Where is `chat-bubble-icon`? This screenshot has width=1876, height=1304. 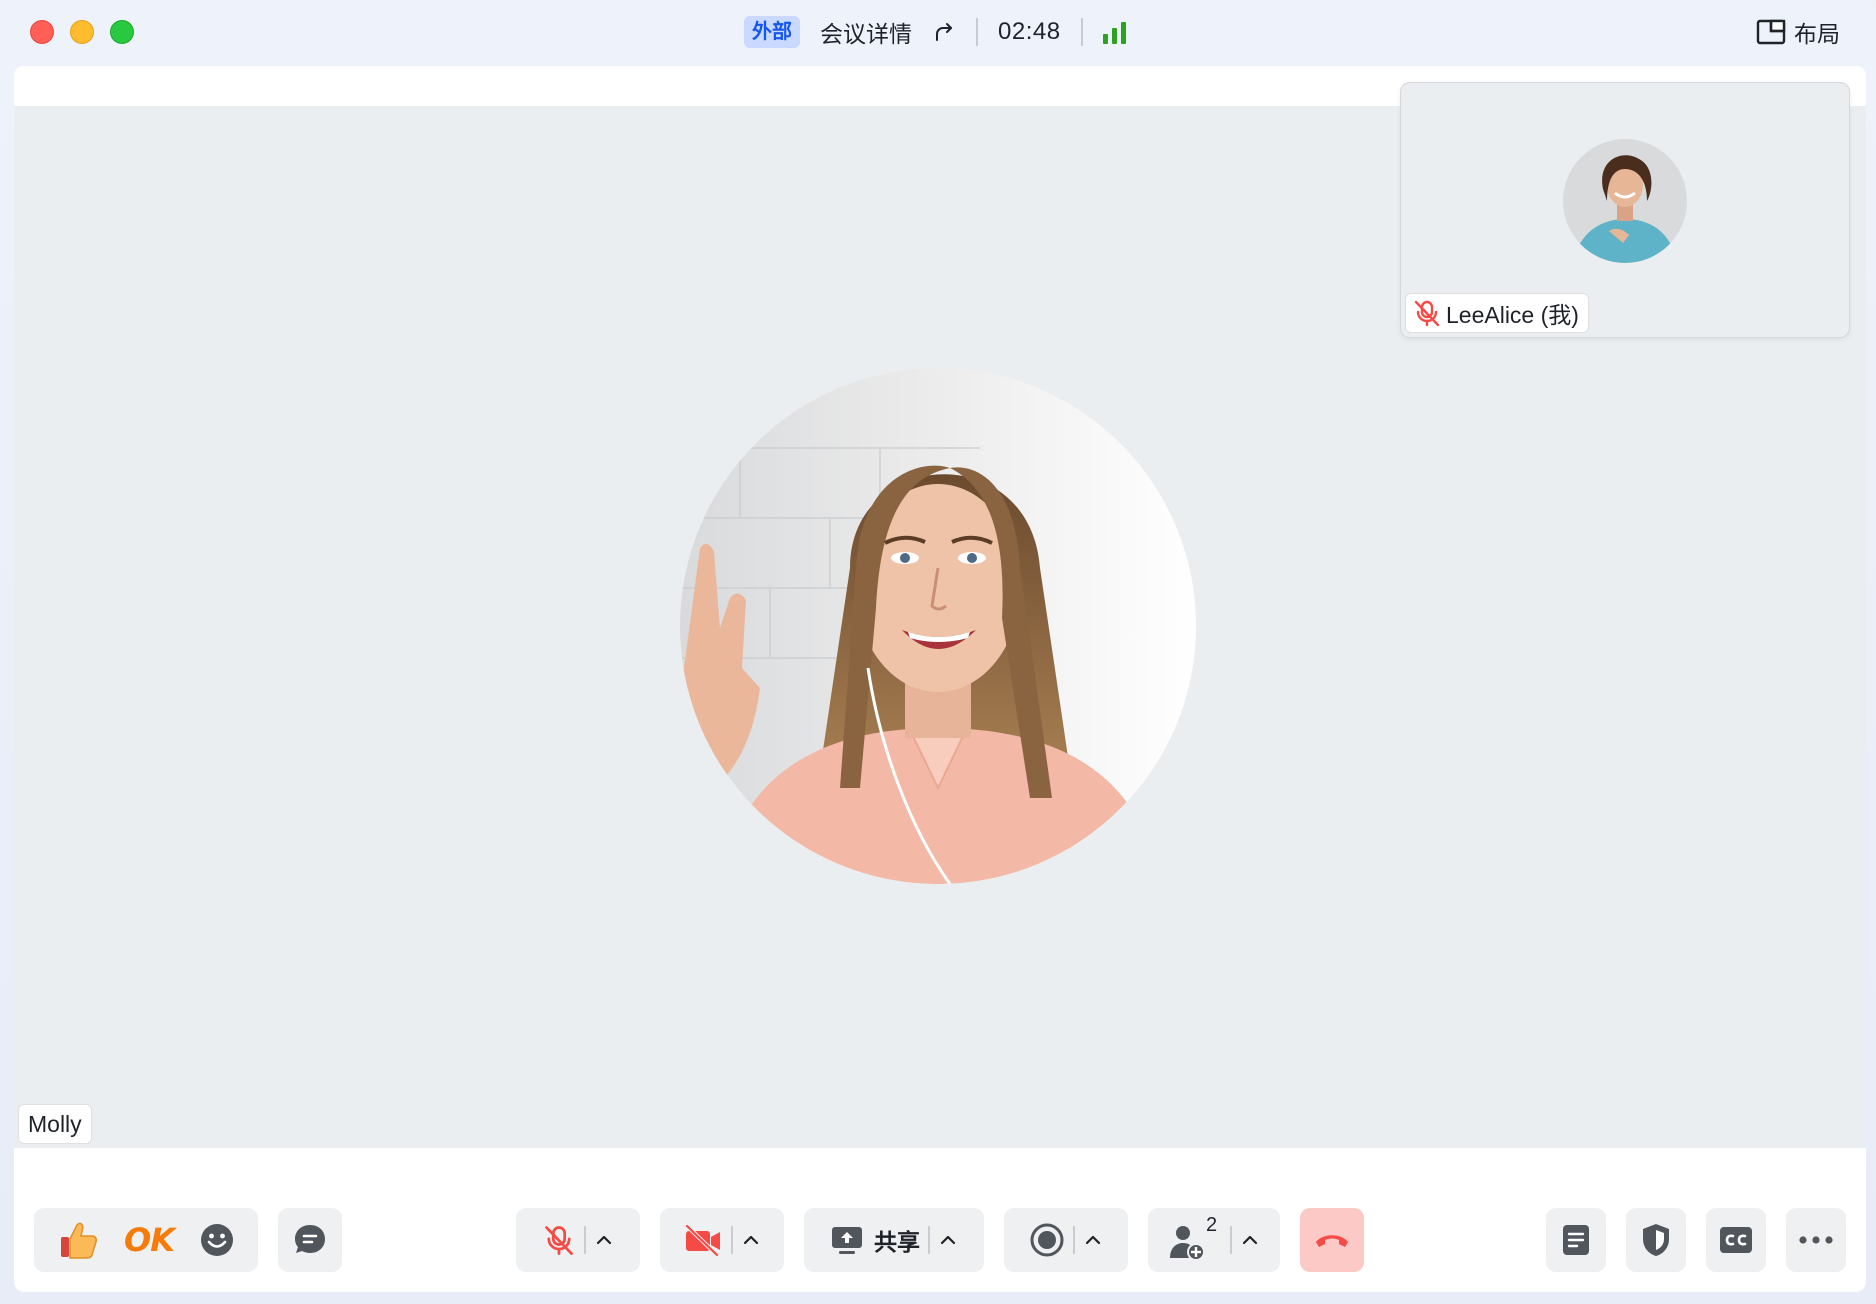
chat-bubble-icon is located at coordinates (310, 1239).